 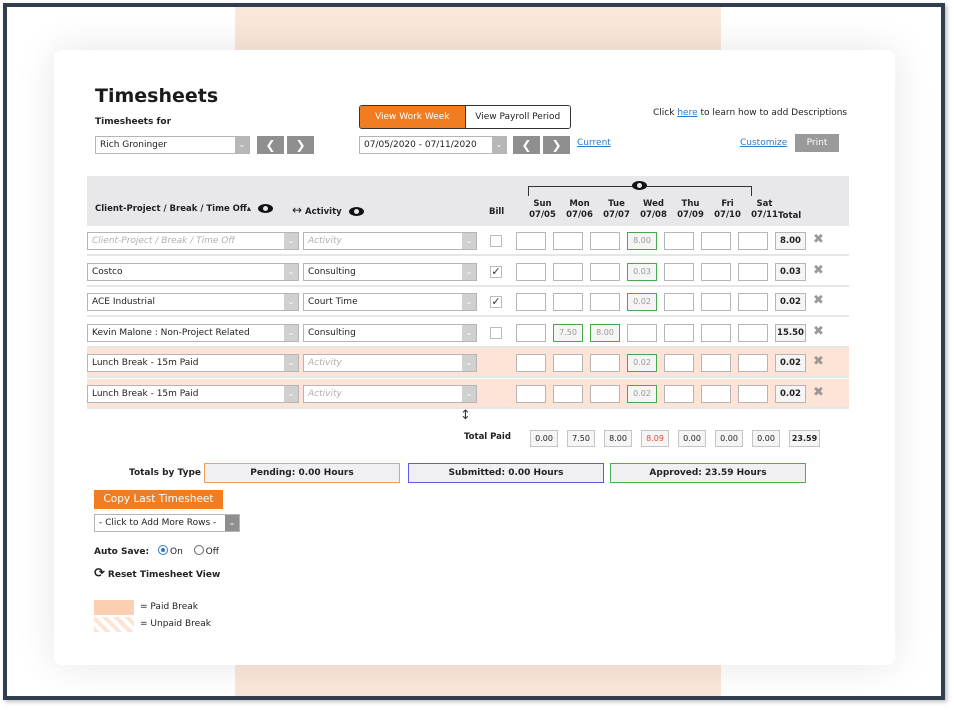 What do you see at coordinates (568, 332) in the screenshot?
I see `hours-input: 7.50` at bounding box center [568, 332].